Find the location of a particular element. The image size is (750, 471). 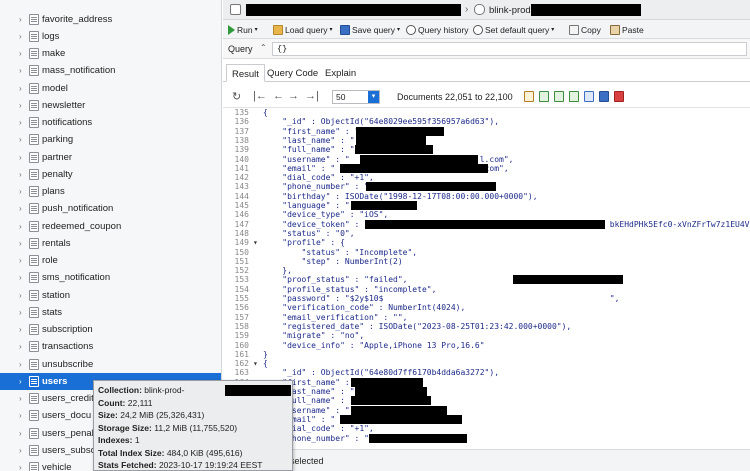

copy-button: Copy is located at coordinates (585, 29).